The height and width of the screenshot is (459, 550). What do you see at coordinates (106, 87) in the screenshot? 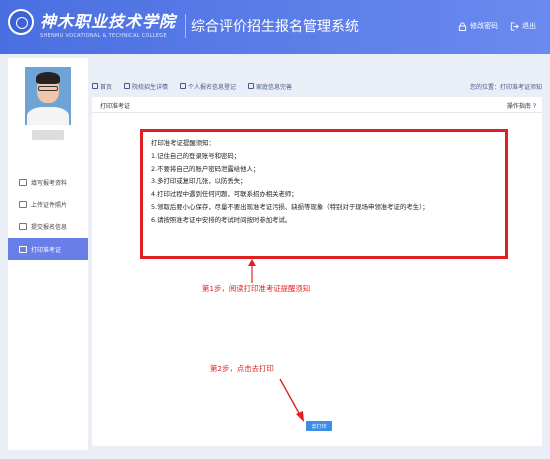
I see `nav-home-label: 首页` at bounding box center [106, 87].